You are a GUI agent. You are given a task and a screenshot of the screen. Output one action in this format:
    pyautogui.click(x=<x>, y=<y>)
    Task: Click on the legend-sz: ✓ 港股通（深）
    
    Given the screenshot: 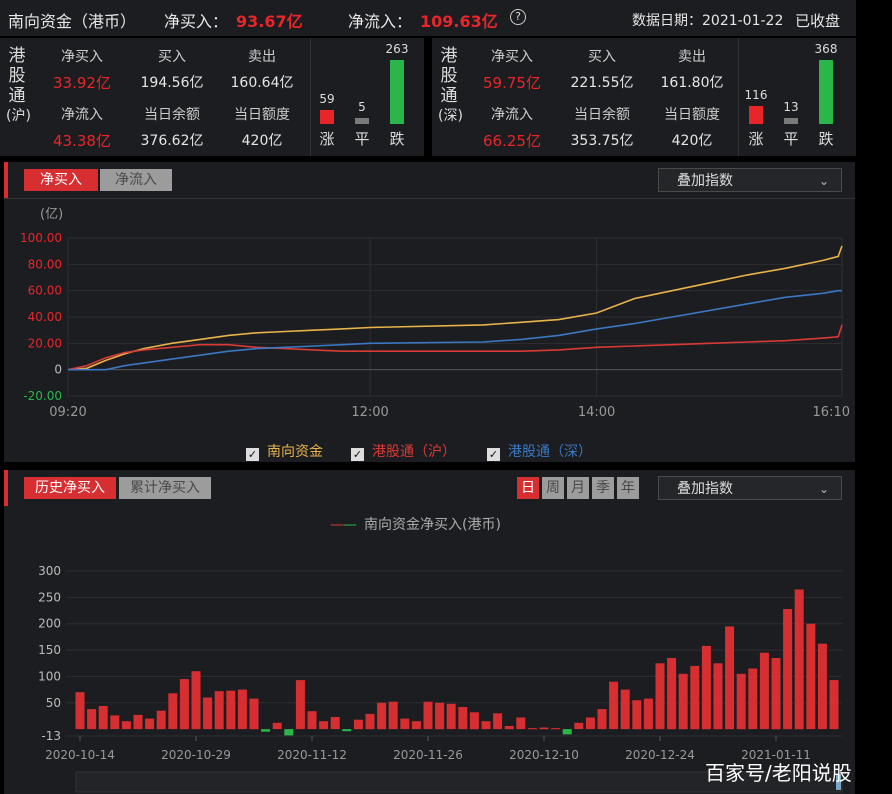 What is the action you would take?
    pyautogui.click(x=539, y=451)
    